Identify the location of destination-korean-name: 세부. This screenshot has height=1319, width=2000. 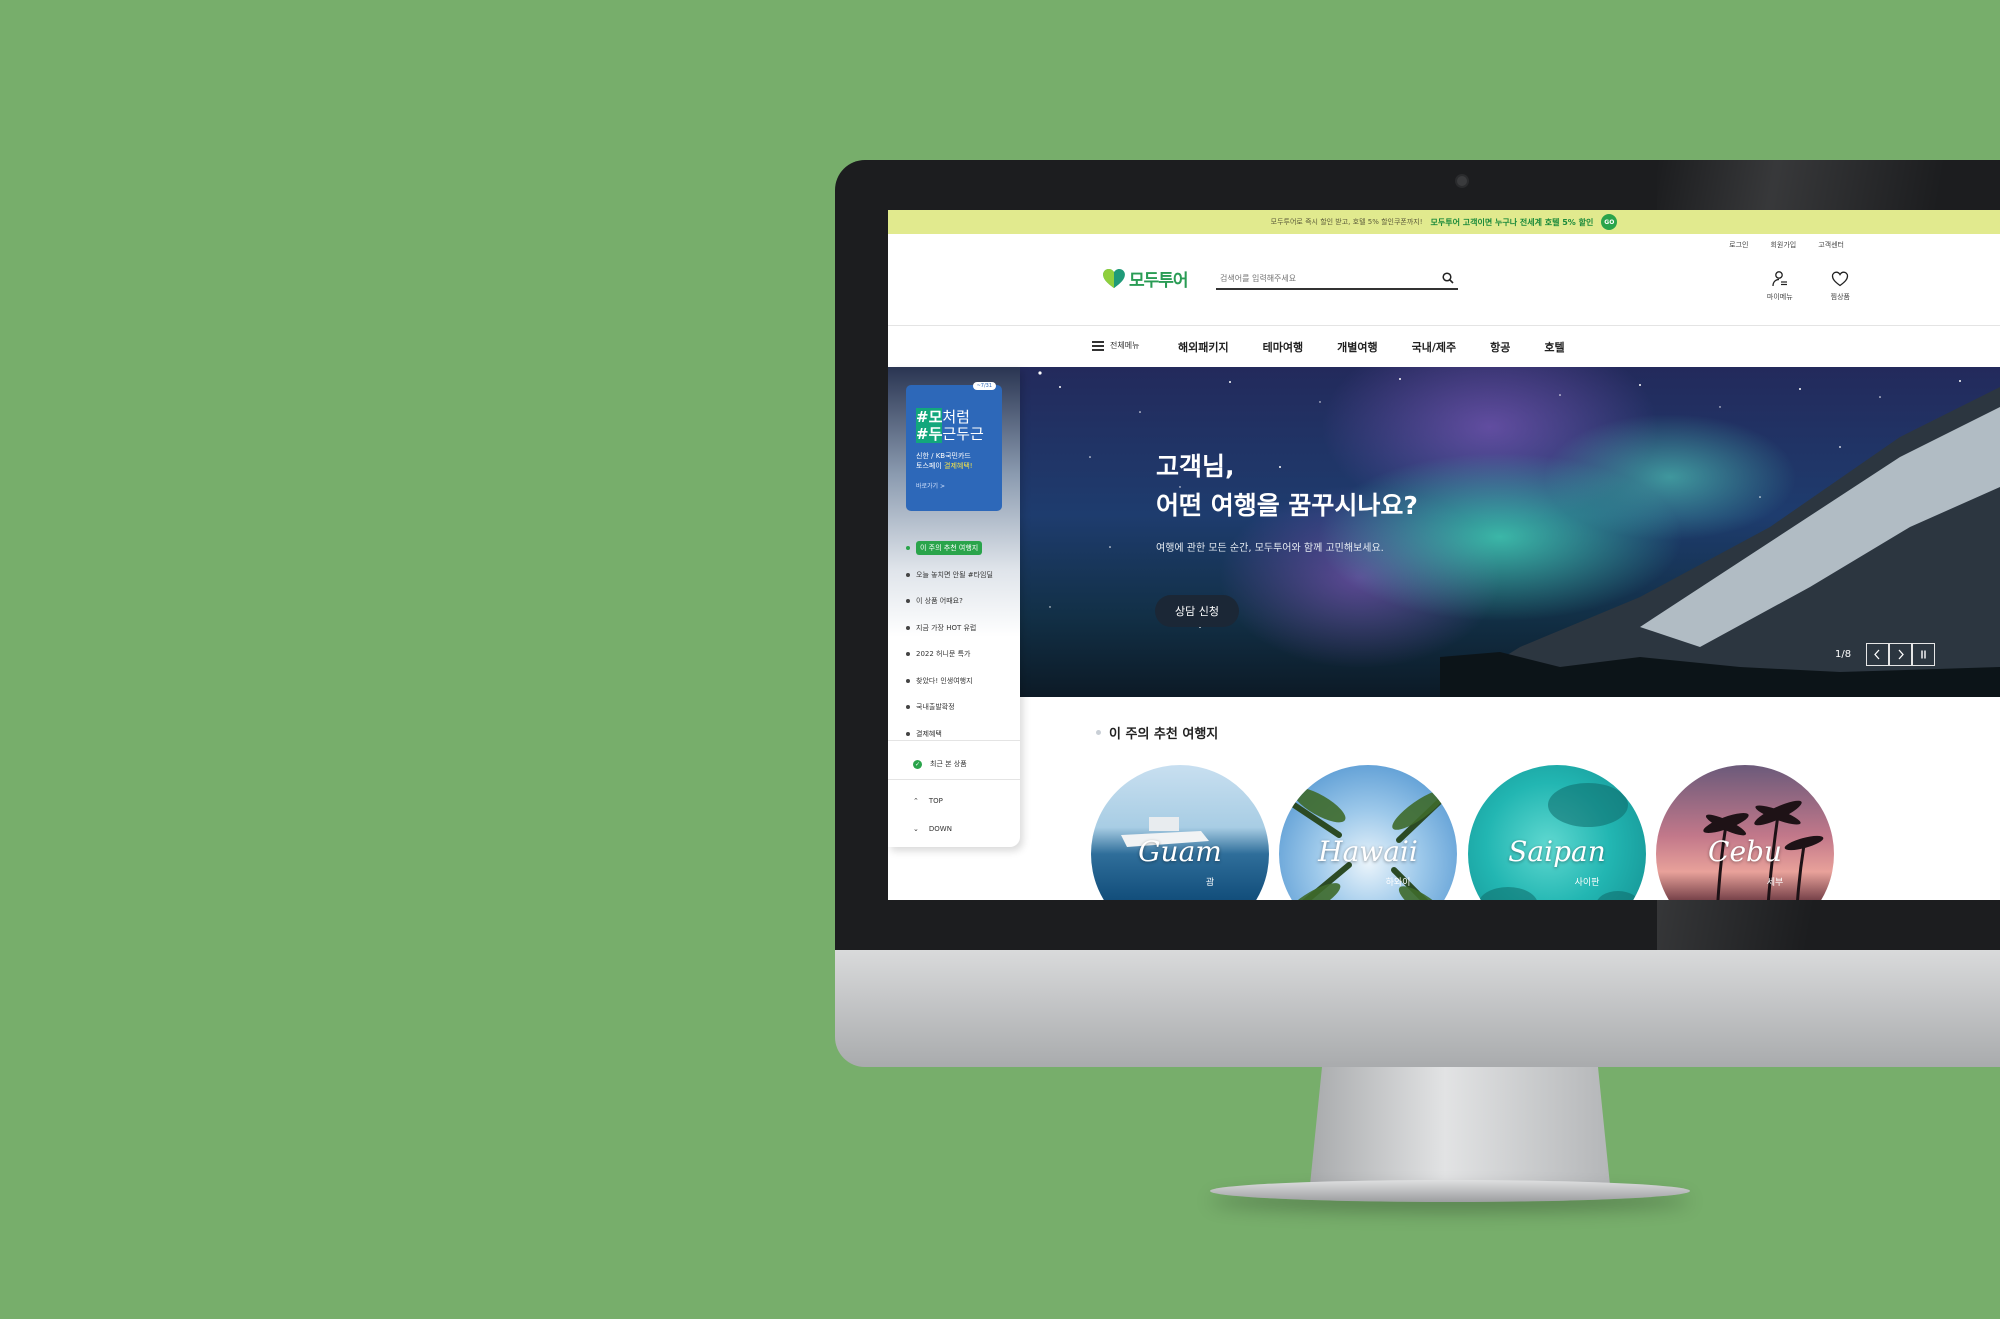
(1775, 883).